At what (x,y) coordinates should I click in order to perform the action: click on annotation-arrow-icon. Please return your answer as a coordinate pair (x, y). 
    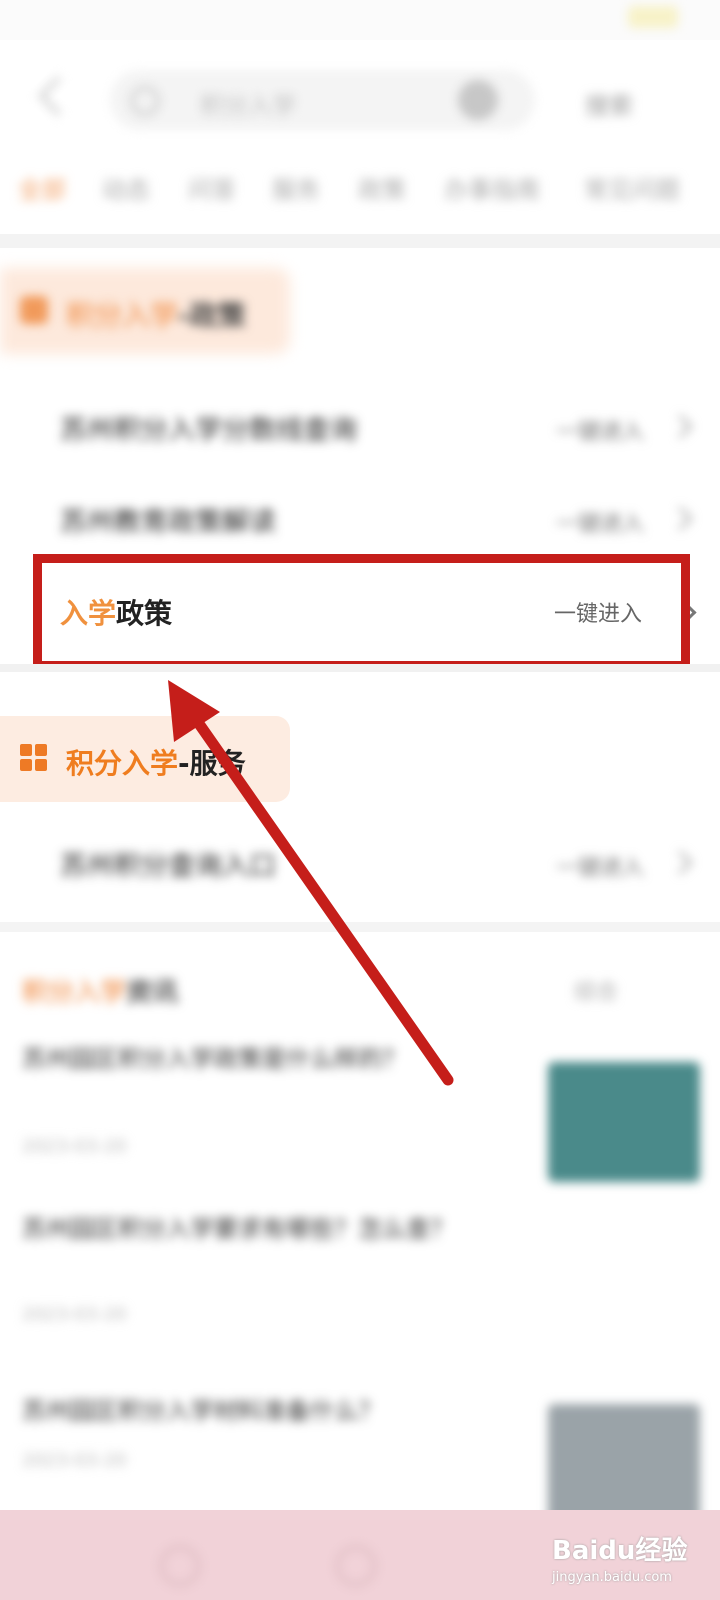
    Looking at the image, I should click on (311, 883).